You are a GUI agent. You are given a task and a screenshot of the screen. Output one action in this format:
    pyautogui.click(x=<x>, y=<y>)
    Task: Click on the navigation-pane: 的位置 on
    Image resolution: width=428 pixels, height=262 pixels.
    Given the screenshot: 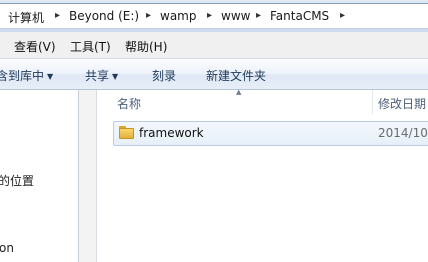 What is the action you would take?
    pyautogui.click(x=39, y=176)
    